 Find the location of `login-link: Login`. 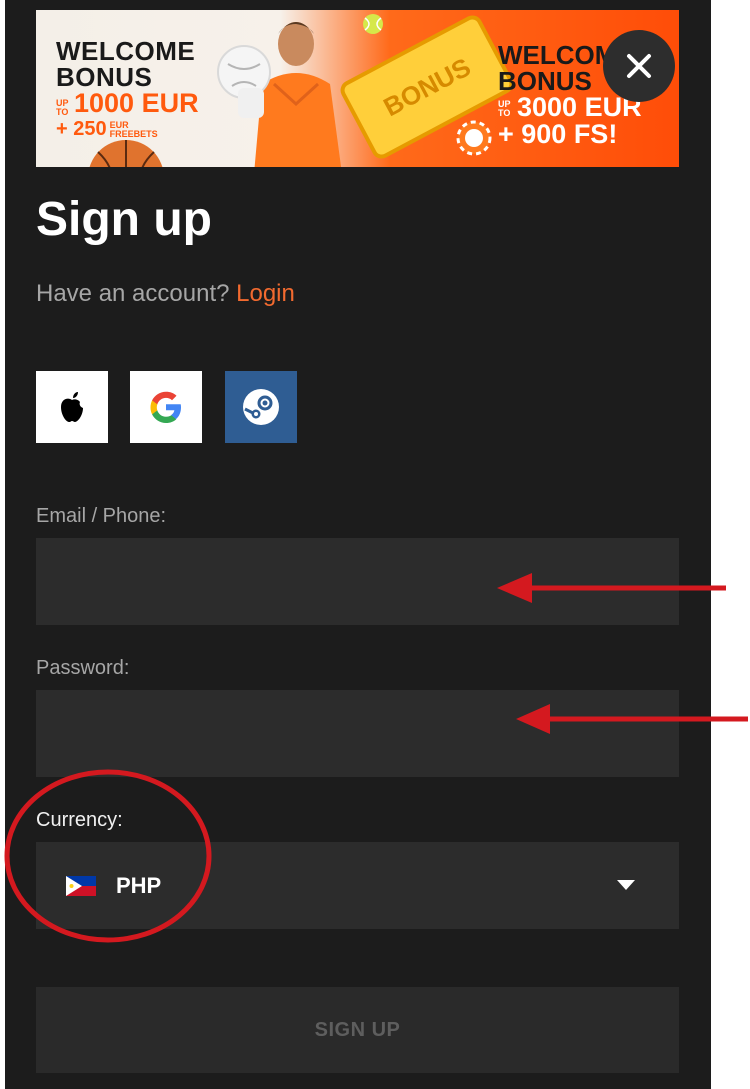

login-link: Login is located at coordinates (265, 293).